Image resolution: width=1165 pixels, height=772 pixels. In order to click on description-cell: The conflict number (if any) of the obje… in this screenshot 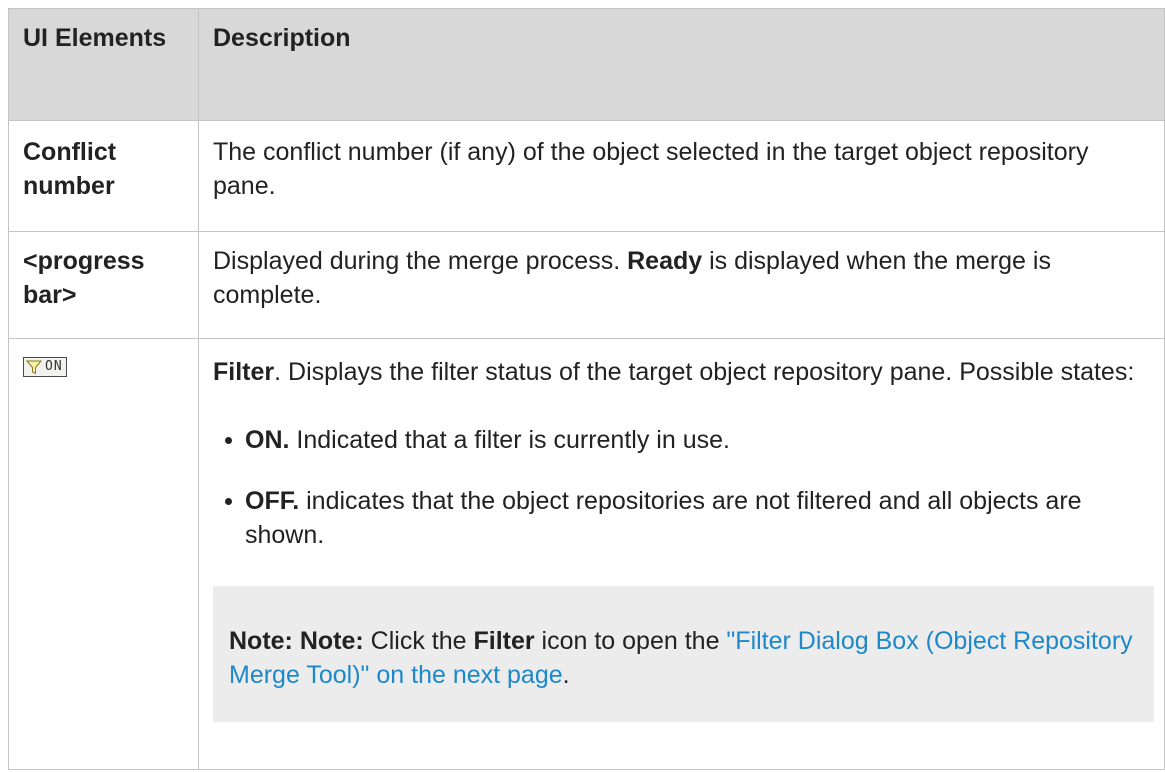, I will do `click(681, 176)`.